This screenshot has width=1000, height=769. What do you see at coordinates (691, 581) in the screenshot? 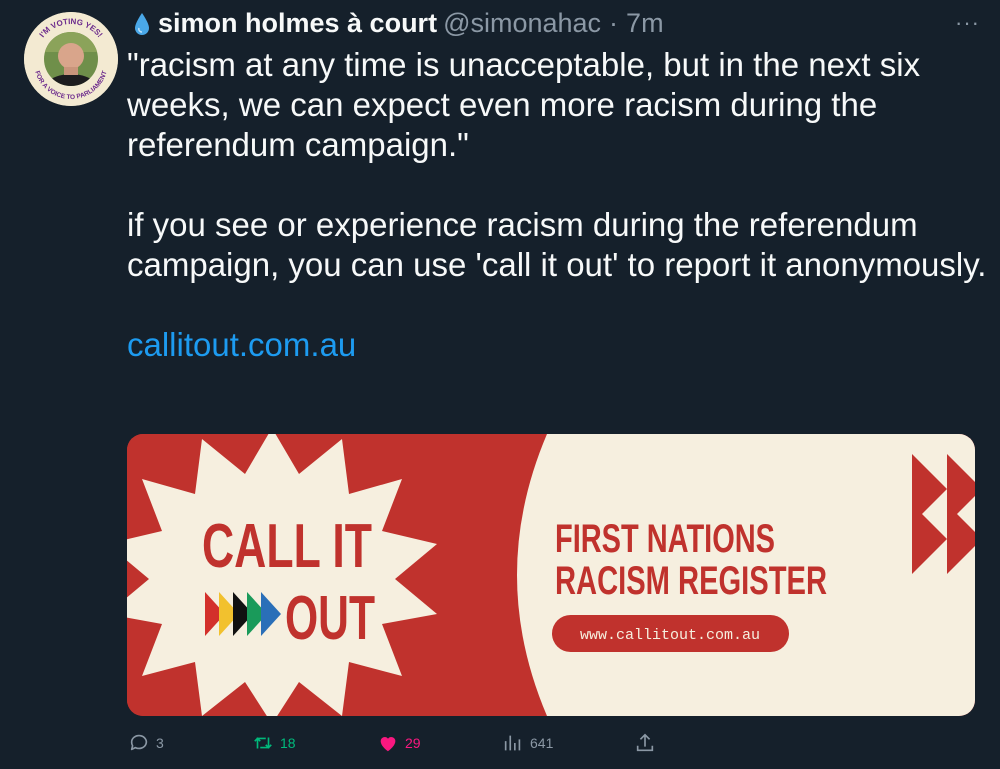
I see `card-headline-line2: RACISM REGISTER` at bounding box center [691, 581].